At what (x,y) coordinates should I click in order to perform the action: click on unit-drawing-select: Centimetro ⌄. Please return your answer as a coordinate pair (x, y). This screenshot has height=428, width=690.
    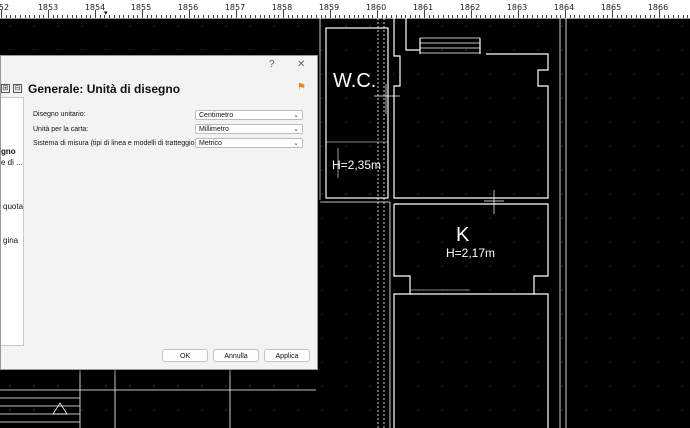
    Looking at the image, I should click on (249, 115).